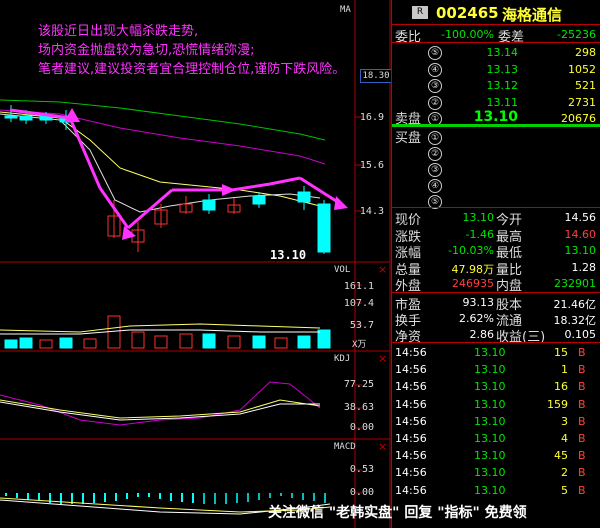 The height and width of the screenshot is (528, 600). Describe the element at coordinates (561, 387) in the screenshot. I see `tick-volume: 16` at that location.